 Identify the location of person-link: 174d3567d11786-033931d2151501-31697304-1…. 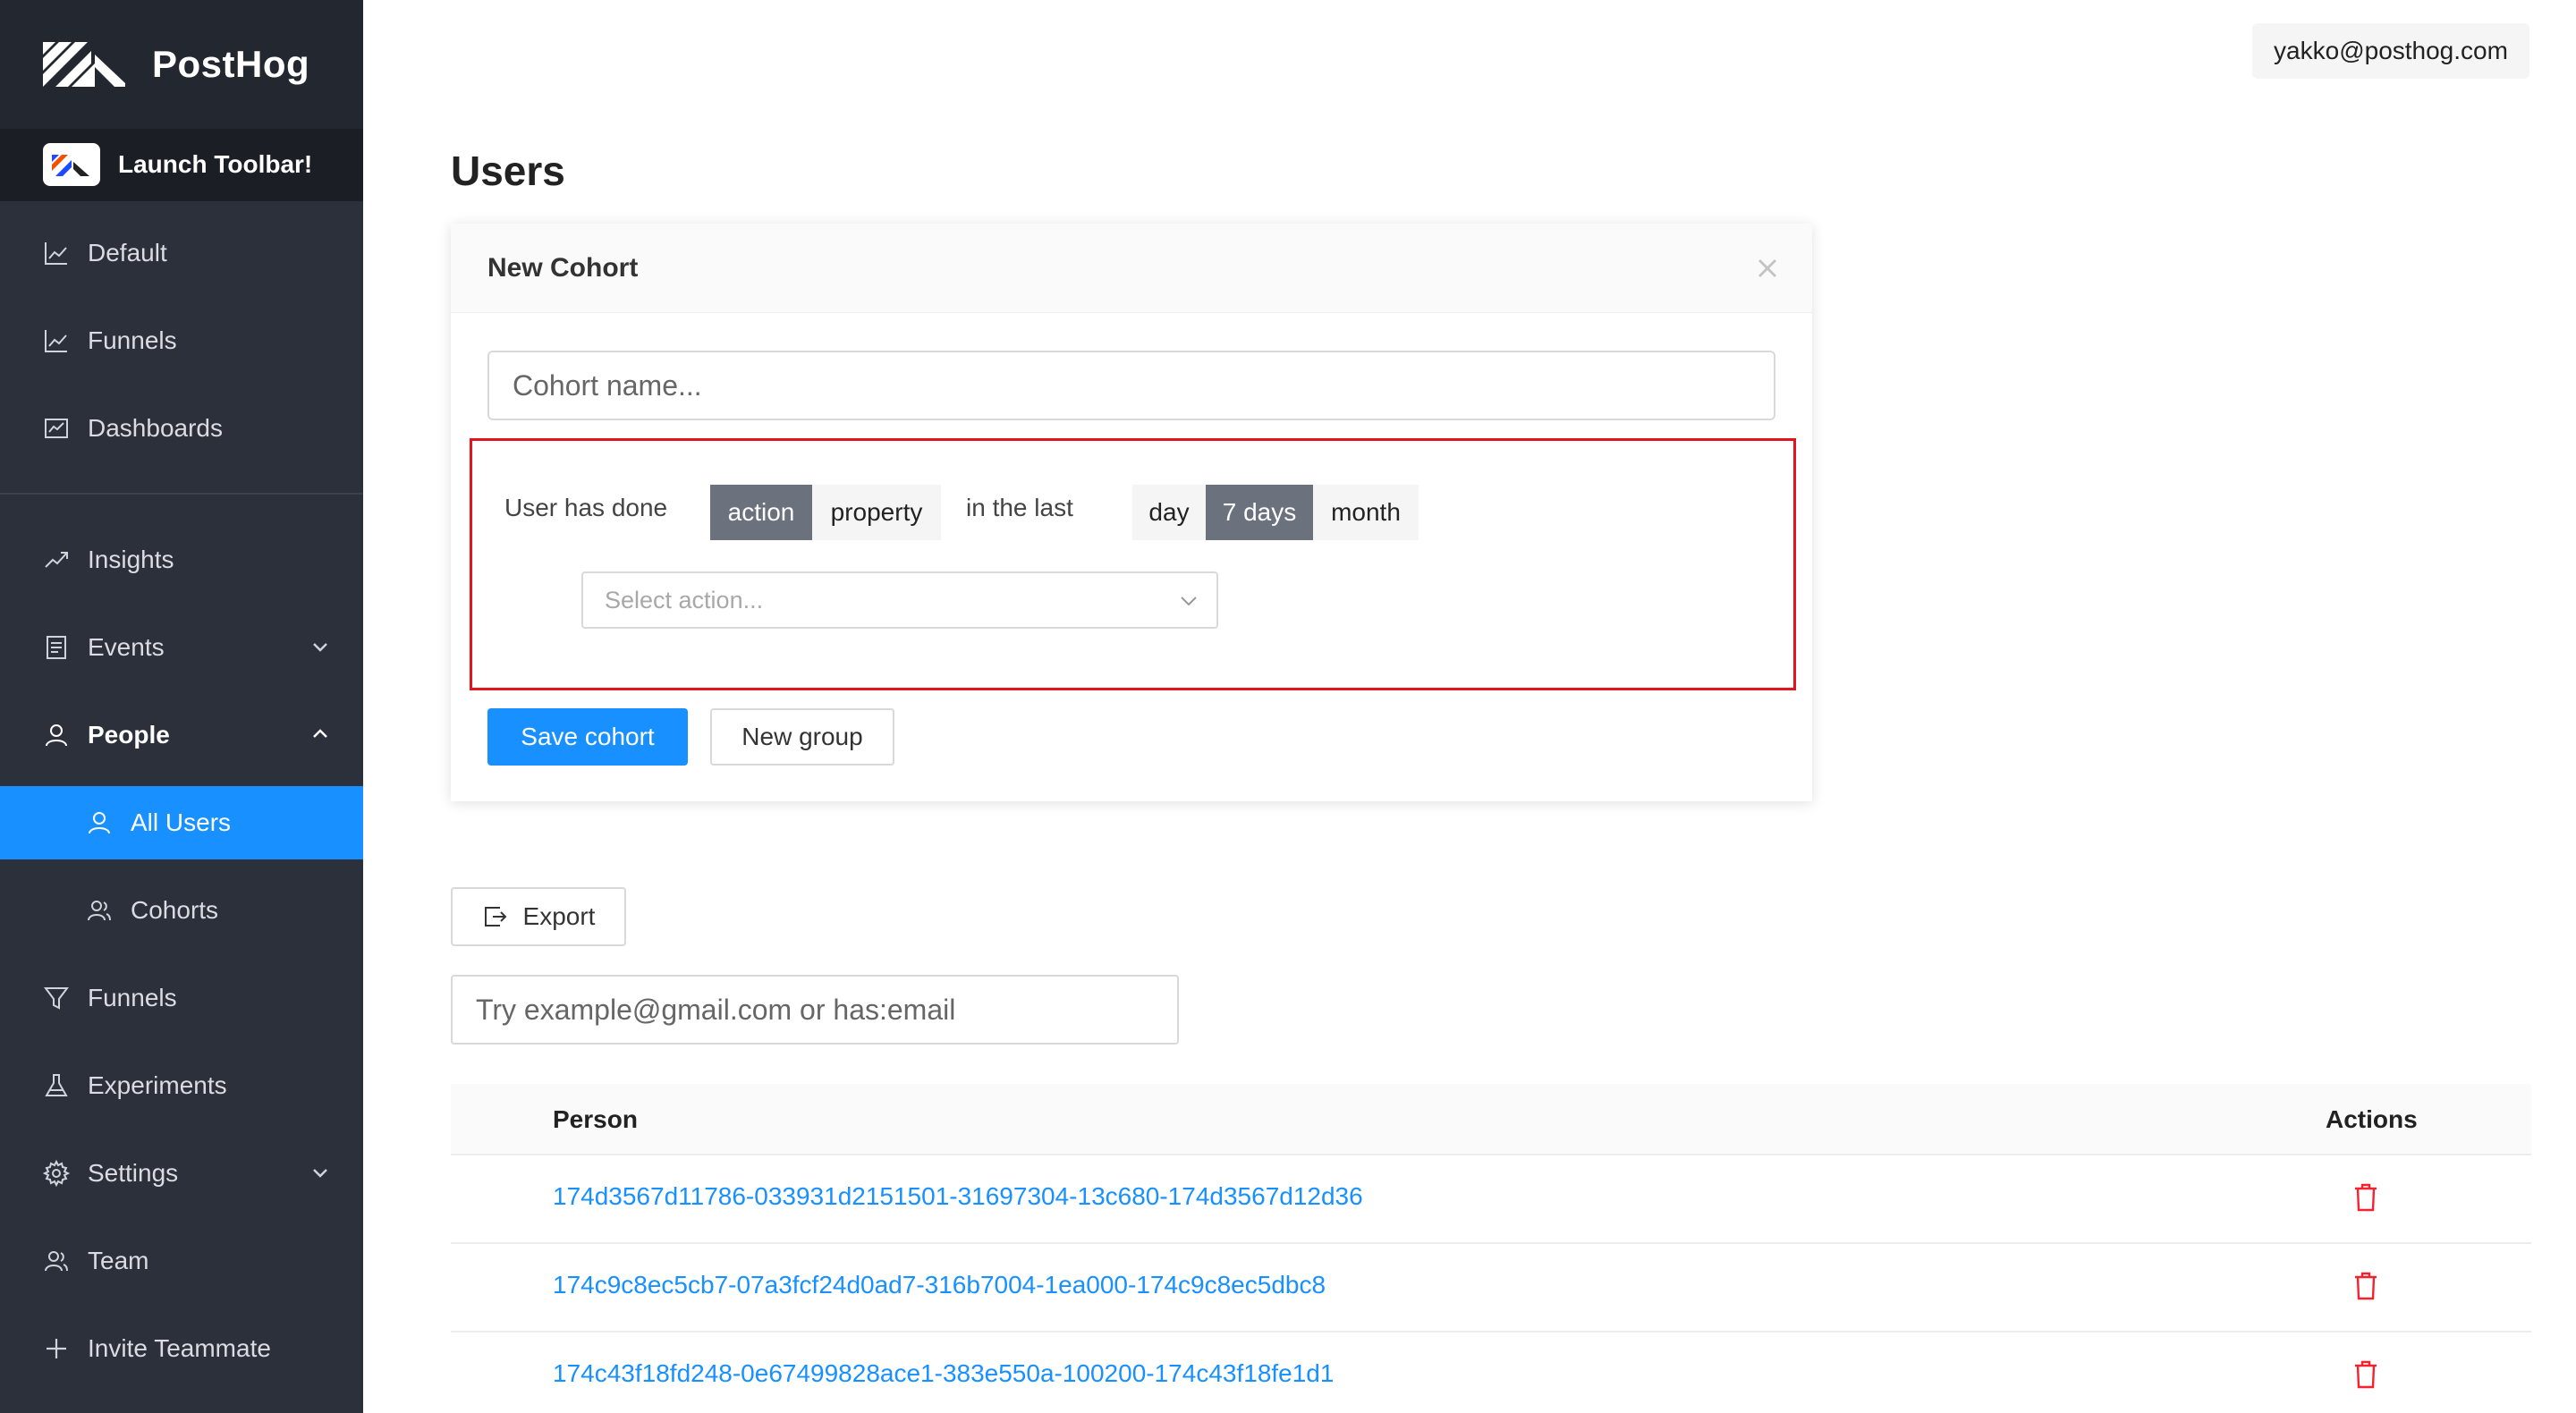
(958, 1196).